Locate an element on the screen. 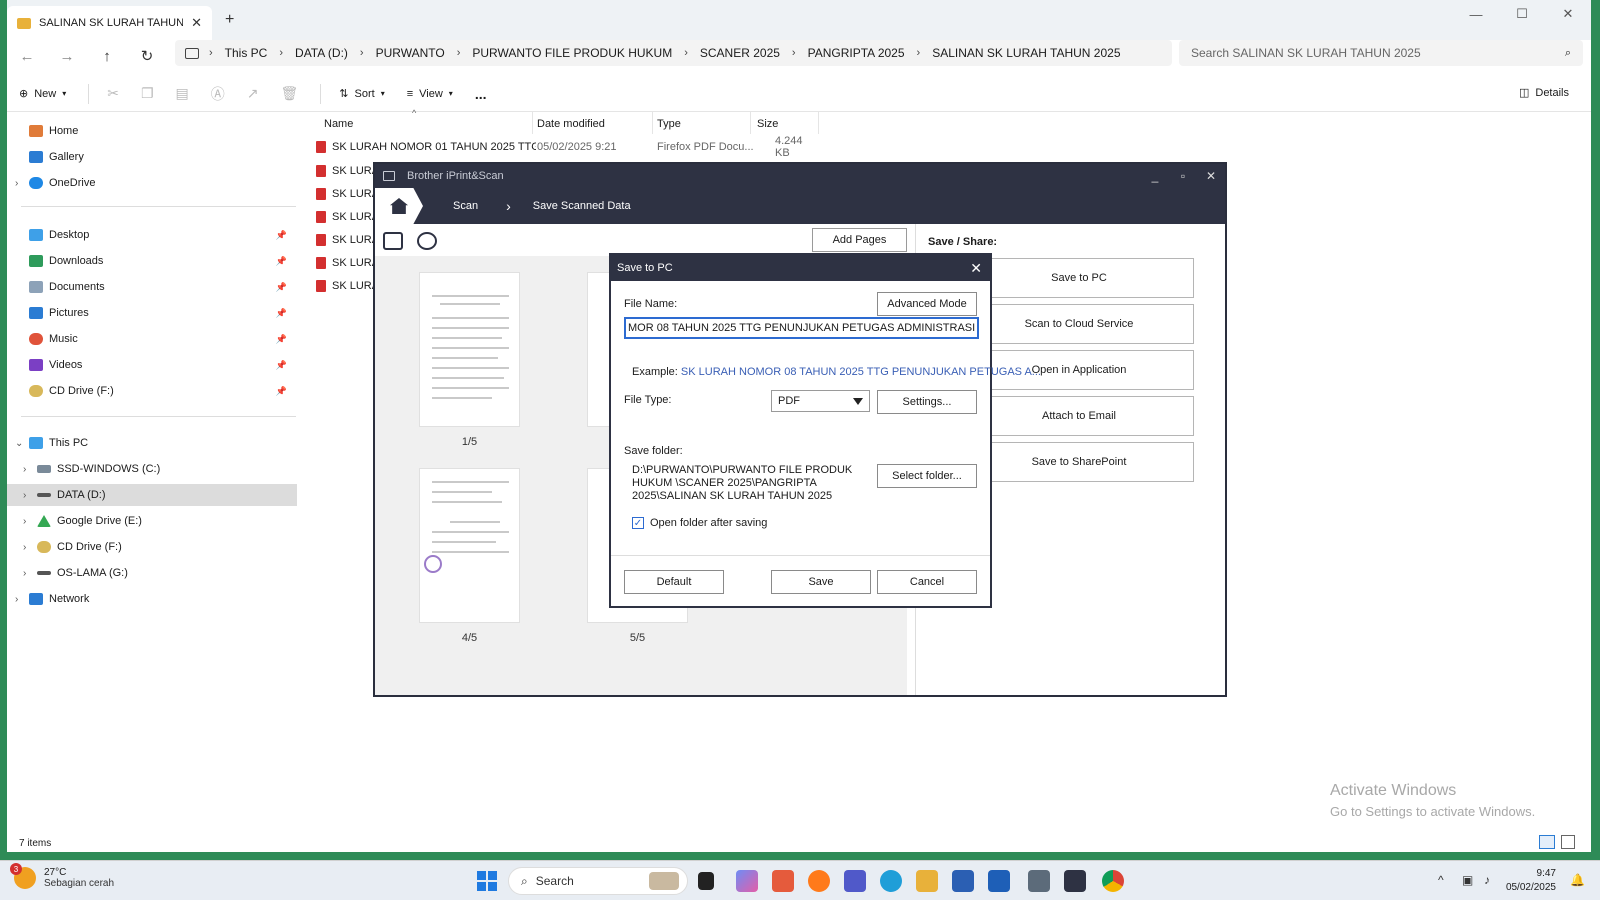 This screenshot has width=1600, height=900. teams-icon is located at coordinates (855, 881).